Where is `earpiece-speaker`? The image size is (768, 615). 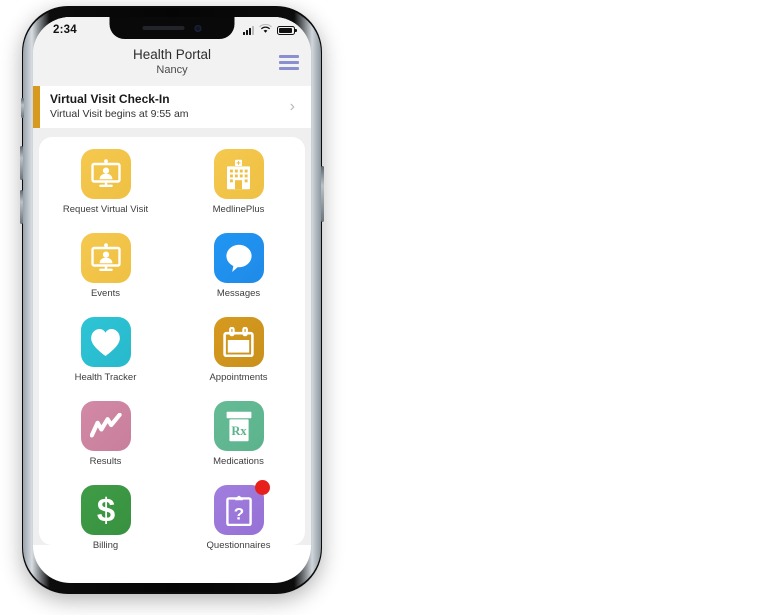 earpiece-speaker is located at coordinates (163, 28).